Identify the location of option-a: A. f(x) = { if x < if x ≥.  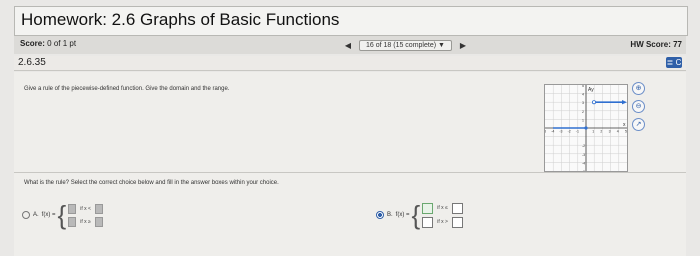
(62, 215).